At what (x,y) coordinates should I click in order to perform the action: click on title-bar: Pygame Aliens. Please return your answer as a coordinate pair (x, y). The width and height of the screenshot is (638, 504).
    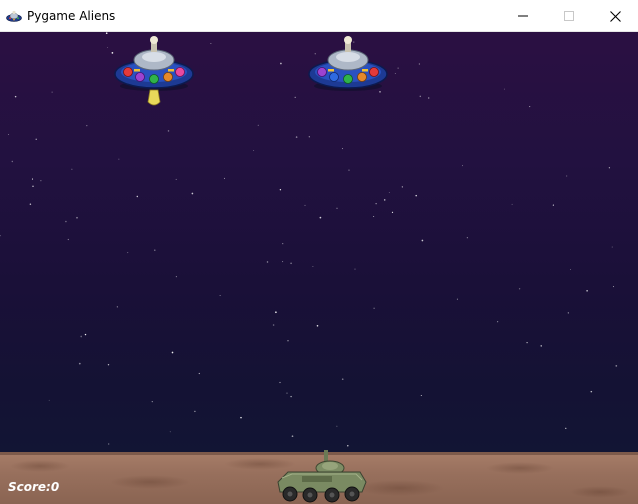
    Looking at the image, I should click on (319, 16).